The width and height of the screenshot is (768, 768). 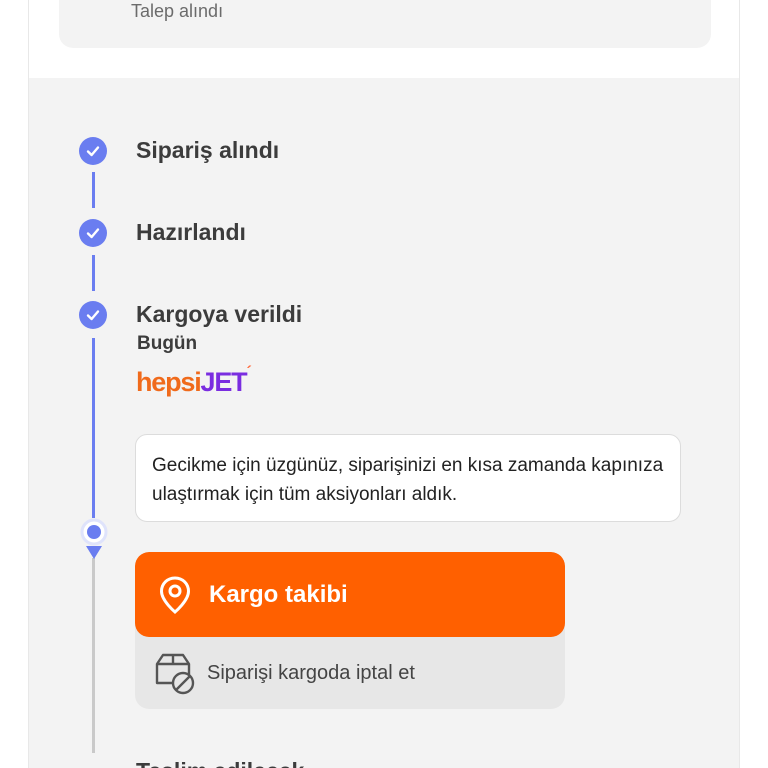 What do you see at coordinates (167, 343) in the screenshot?
I see `step-date: Bugün` at bounding box center [167, 343].